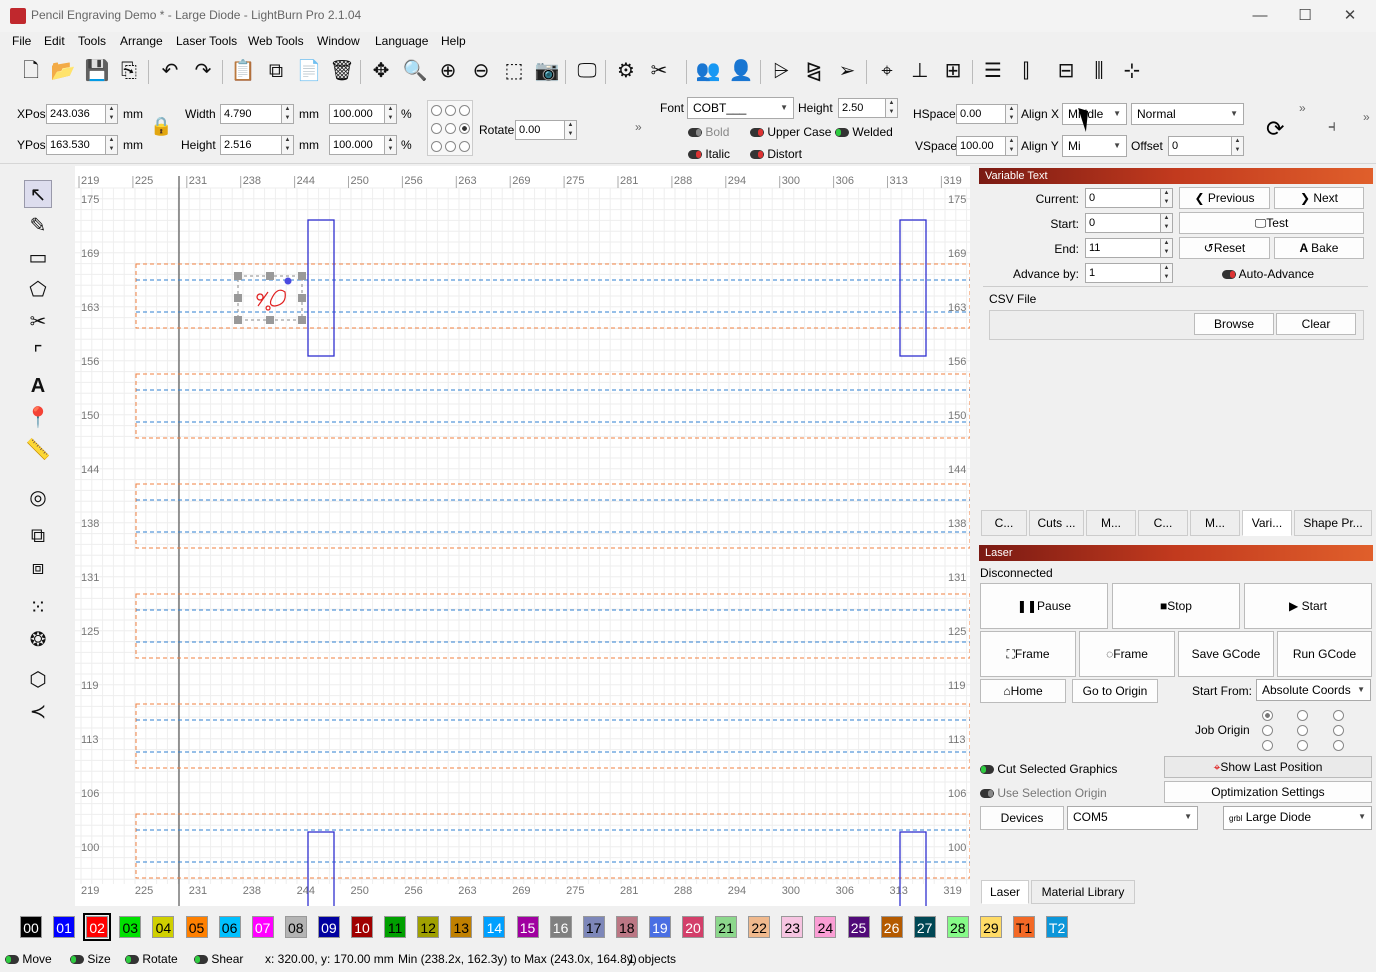  What do you see at coordinates (97, 927) in the screenshot?
I see `palette-swatch-02: 02` at bounding box center [97, 927].